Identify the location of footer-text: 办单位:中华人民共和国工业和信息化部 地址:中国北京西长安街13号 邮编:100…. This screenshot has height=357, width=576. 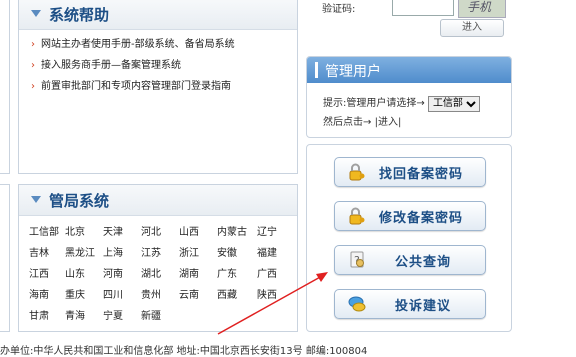
(184, 351).